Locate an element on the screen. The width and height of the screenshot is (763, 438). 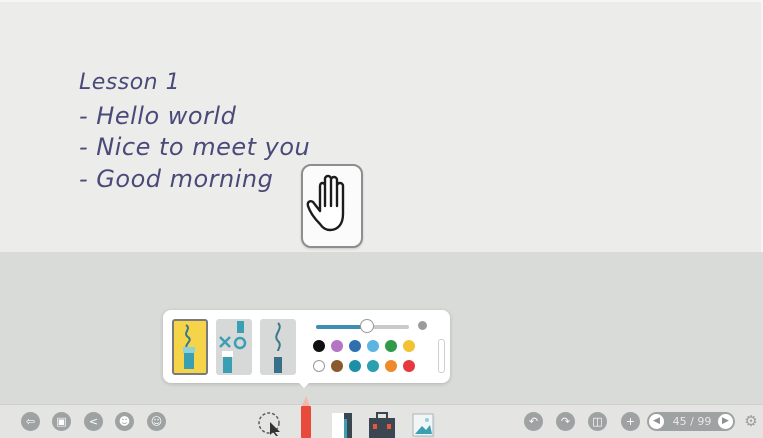
stroke-size-slider is located at coordinates (362, 326).